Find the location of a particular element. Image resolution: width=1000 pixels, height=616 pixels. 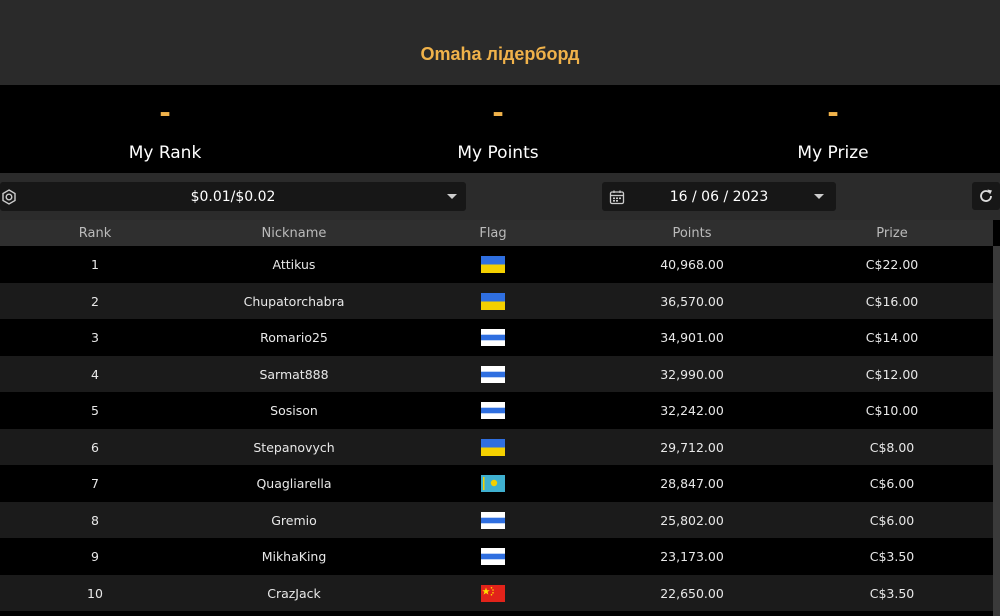

table-row: 10 CrazJack 22,650.00 C$3.50 is located at coordinates (496, 592).